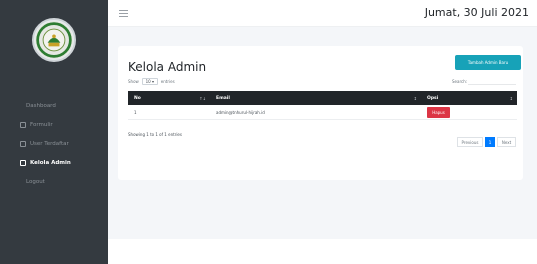  What do you see at coordinates (50, 162) in the screenshot?
I see `sidebar-item-label: Kelola Admin` at bounding box center [50, 162].